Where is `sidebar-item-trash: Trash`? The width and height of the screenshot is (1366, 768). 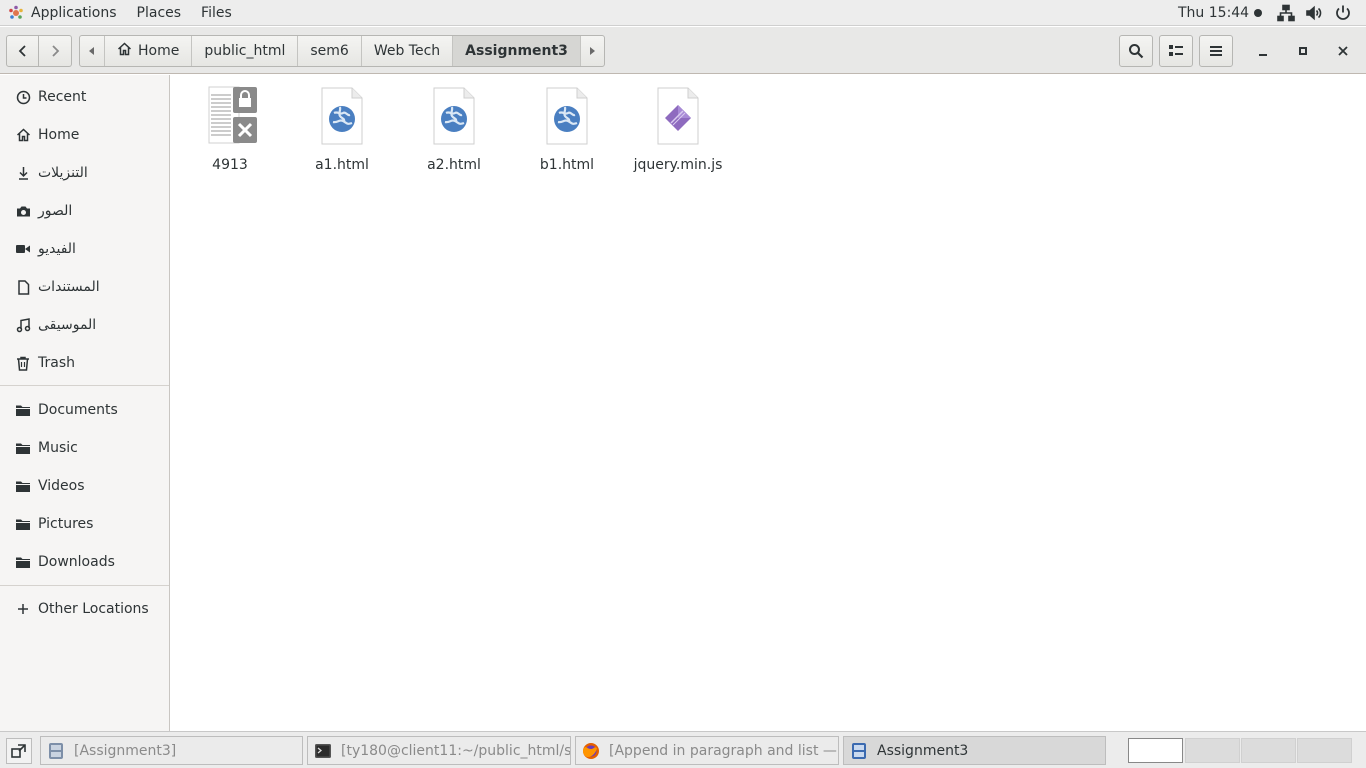
sidebar-item-trash: Trash is located at coordinates (84, 363).